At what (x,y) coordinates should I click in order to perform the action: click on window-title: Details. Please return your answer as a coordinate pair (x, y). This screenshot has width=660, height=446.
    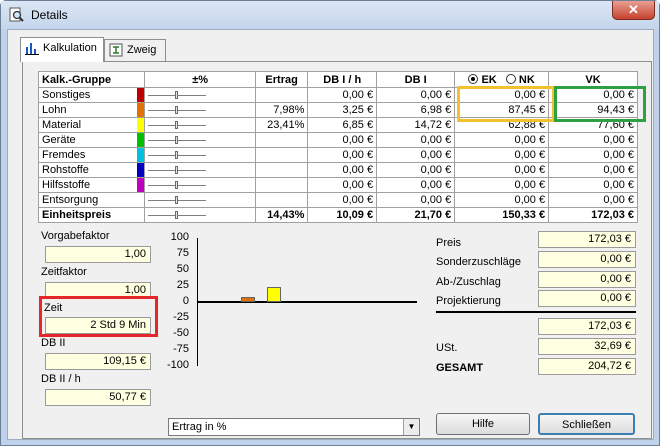
    Looking at the image, I should click on (49, 15).